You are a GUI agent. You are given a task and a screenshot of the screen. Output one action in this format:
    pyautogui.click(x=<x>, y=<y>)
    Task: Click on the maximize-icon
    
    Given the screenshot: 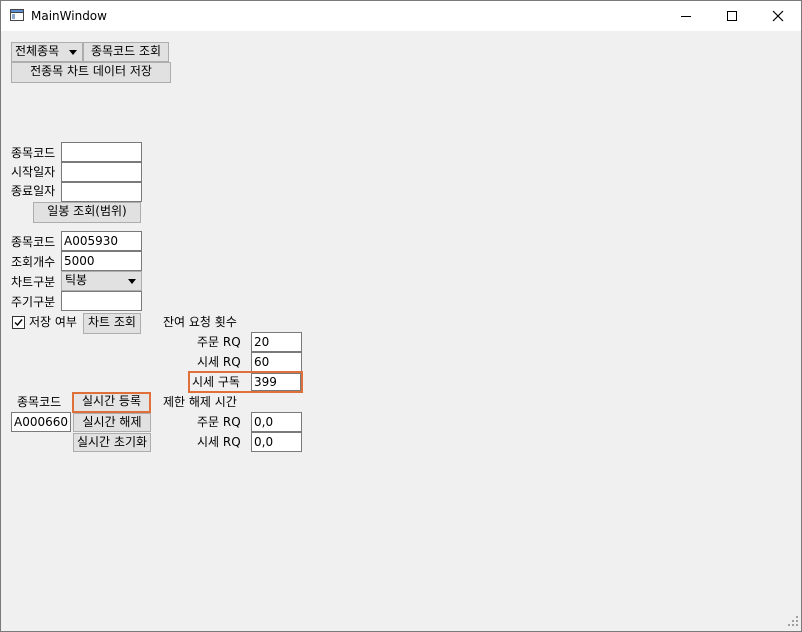 What is the action you would take?
    pyautogui.click(x=732, y=16)
    